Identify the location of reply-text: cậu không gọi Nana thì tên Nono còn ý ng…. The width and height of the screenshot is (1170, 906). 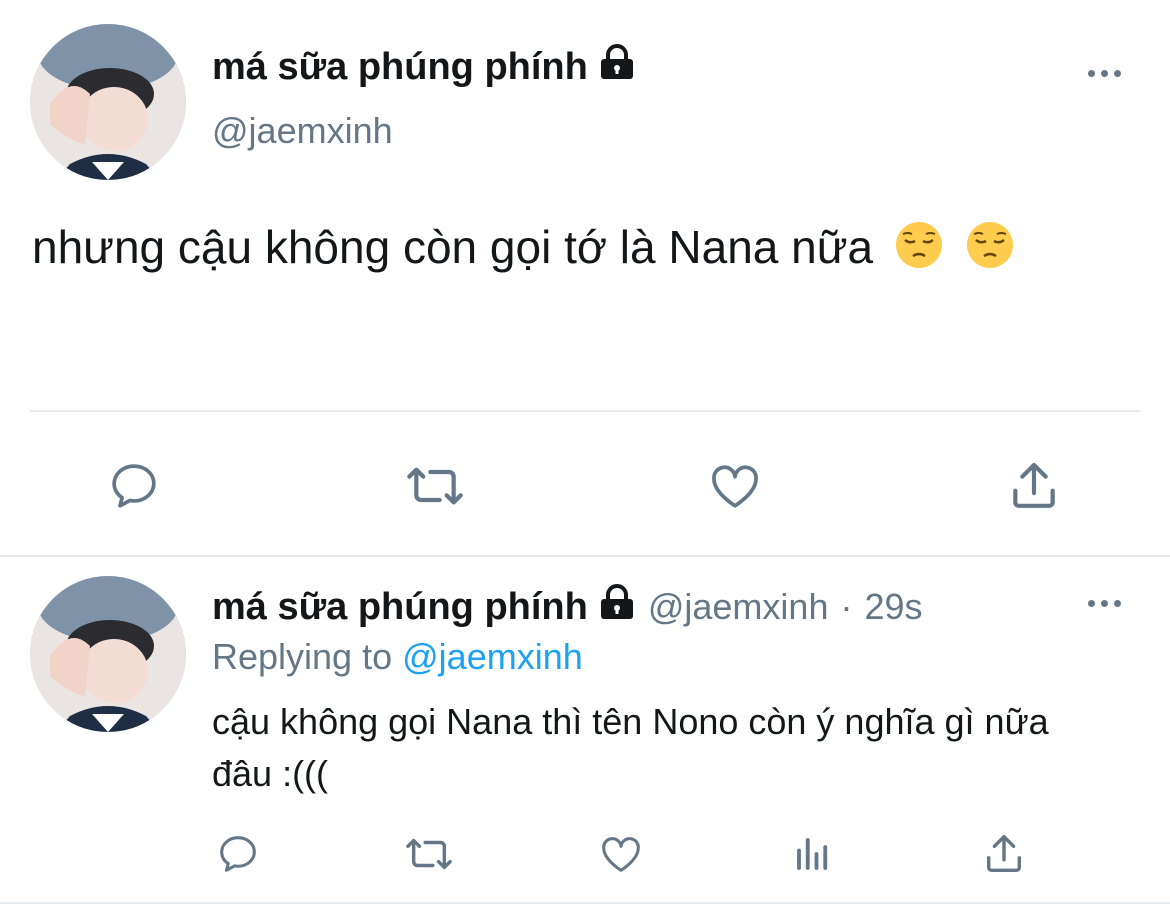
(630, 747).